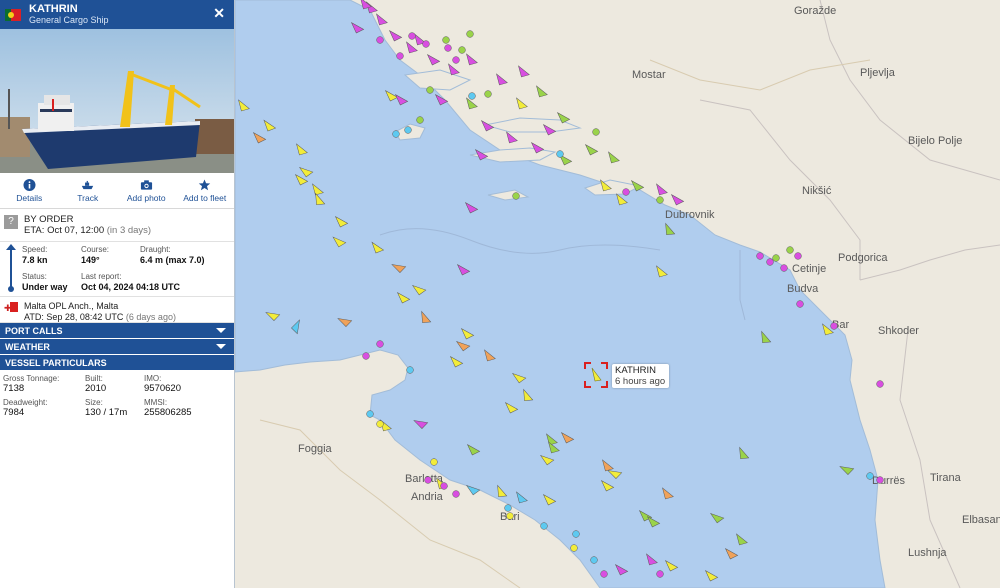  What do you see at coordinates (34, 316) in the screenshot?
I see `atd-label: ATD:` at bounding box center [34, 316].